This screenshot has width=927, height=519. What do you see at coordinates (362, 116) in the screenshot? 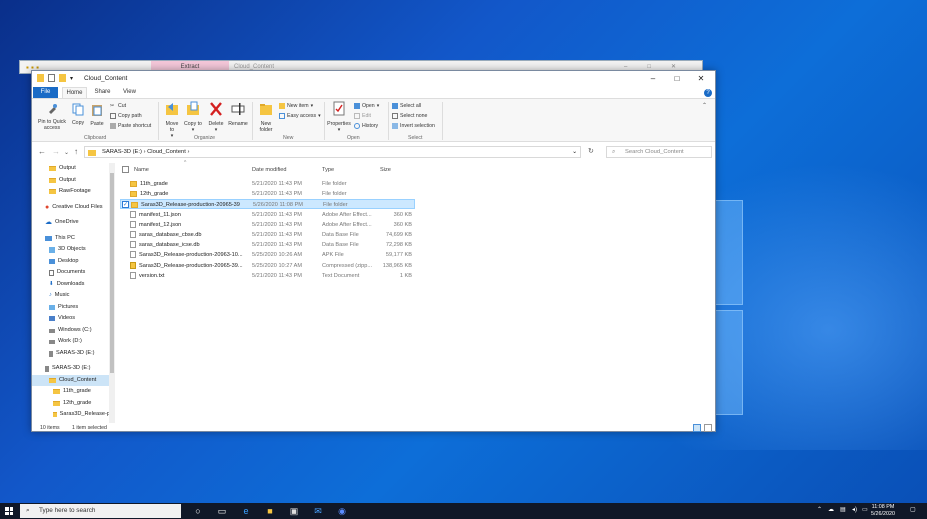
I see `edit-button: Edit` at bounding box center [362, 116].